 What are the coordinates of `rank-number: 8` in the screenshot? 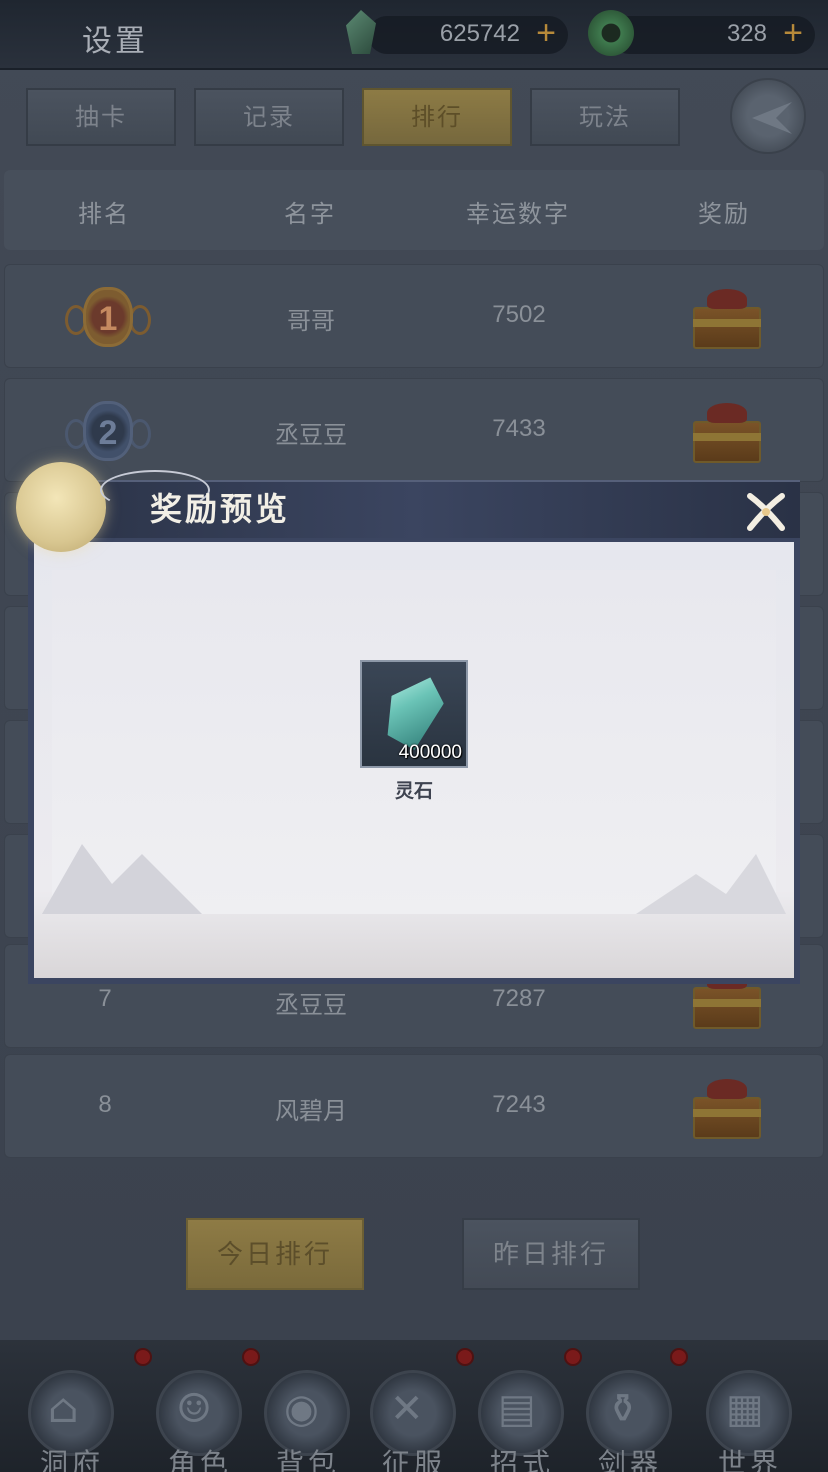 It's located at (105, 1104).